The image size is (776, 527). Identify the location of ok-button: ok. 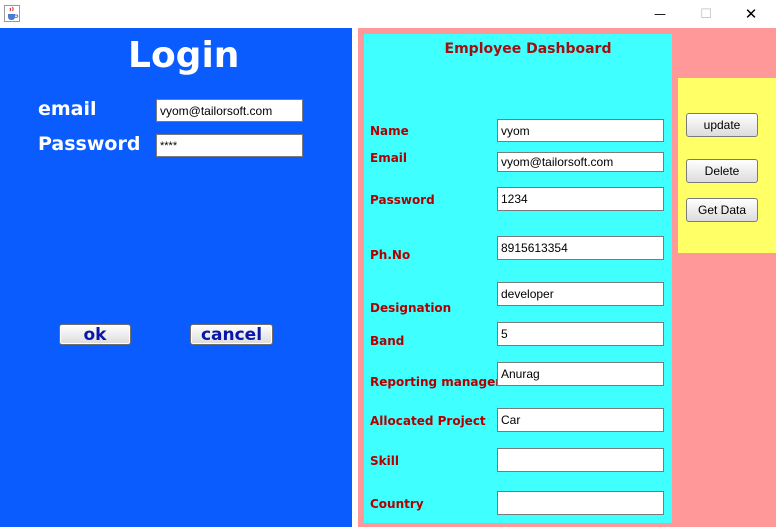
(95, 334).